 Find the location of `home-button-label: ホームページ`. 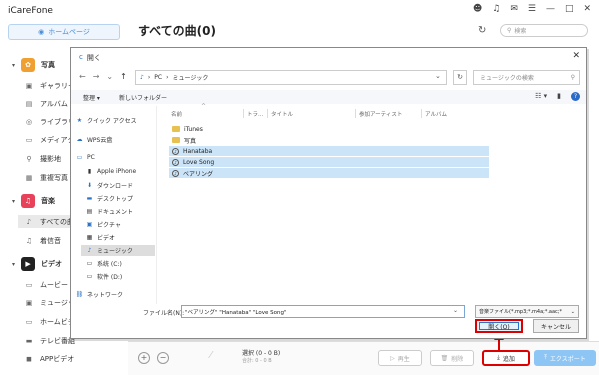

home-button-label: ホームページ is located at coordinates (69, 32).